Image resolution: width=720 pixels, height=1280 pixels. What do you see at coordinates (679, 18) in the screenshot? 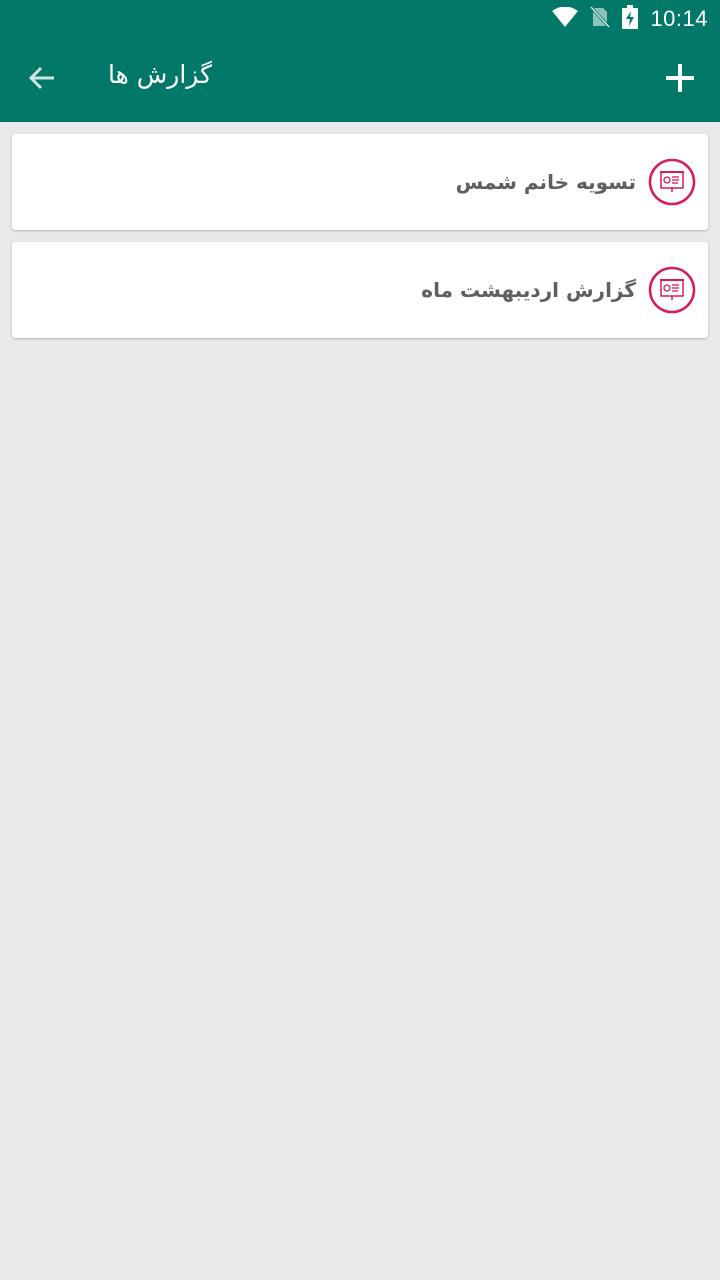
I see `status-time: 10:14` at bounding box center [679, 18].